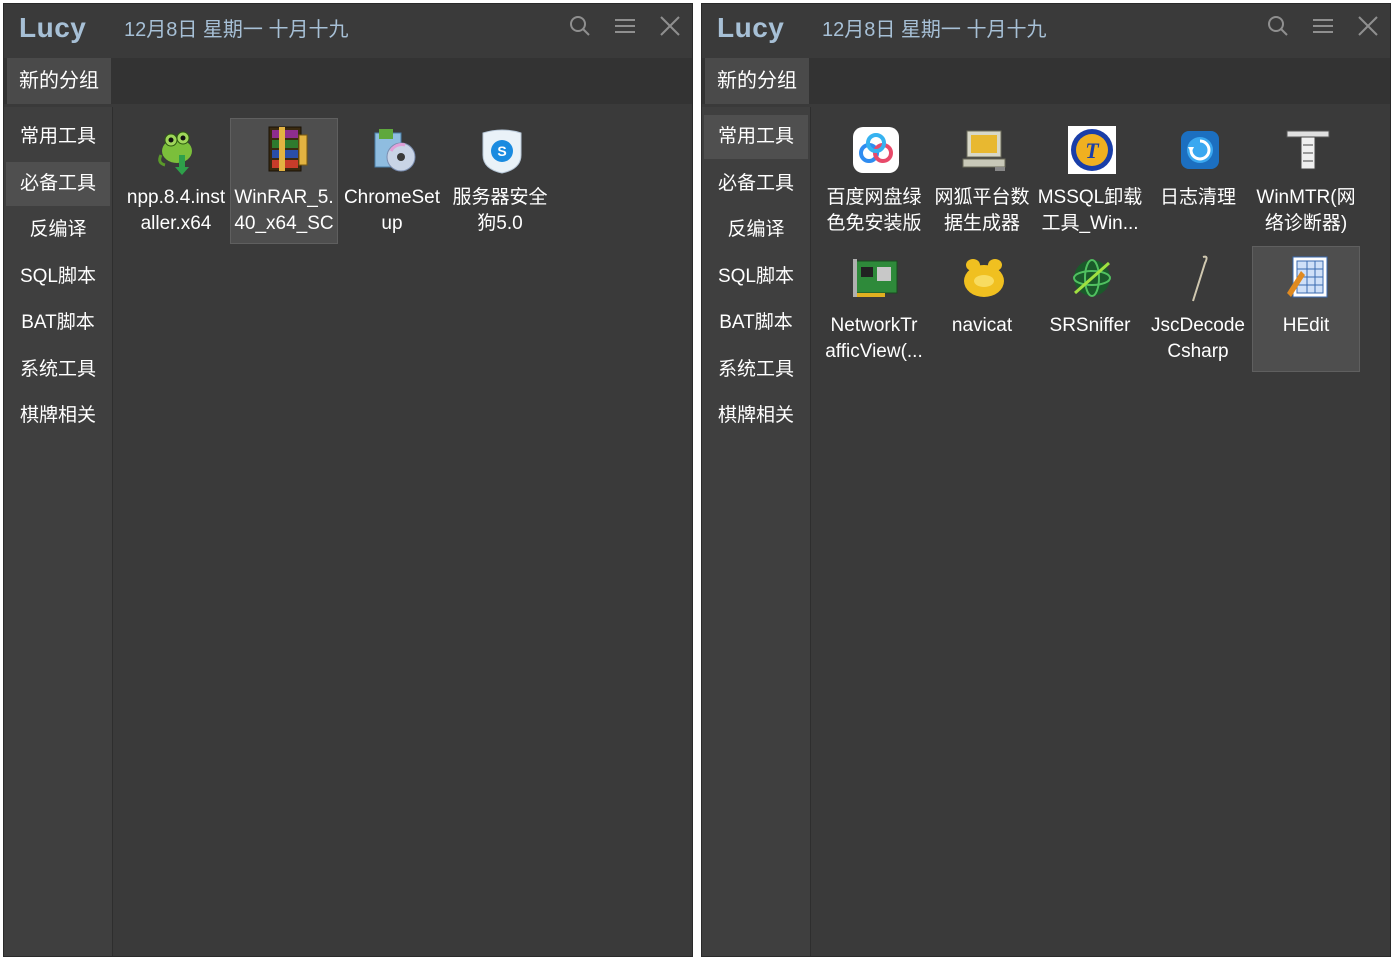 The width and height of the screenshot is (1396, 960). What do you see at coordinates (1306, 210) in the screenshot?
I see `app-label: WinMTR(网 络诊断器)` at bounding box center [1306, 210].